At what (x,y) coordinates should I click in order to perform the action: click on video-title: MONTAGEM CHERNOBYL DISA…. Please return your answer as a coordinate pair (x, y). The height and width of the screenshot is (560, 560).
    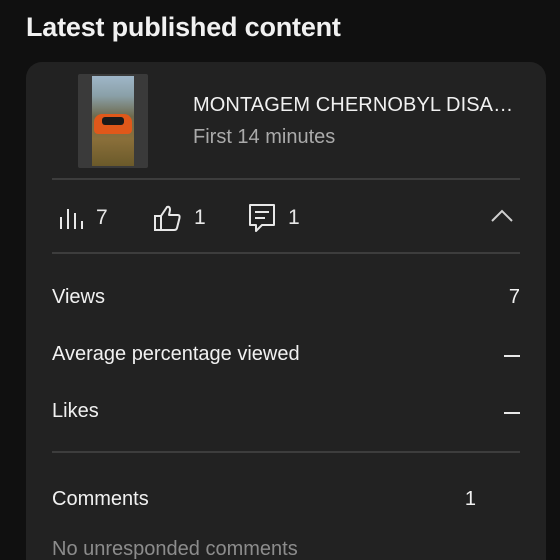
    Looking at the image, I should click on (353, 105).